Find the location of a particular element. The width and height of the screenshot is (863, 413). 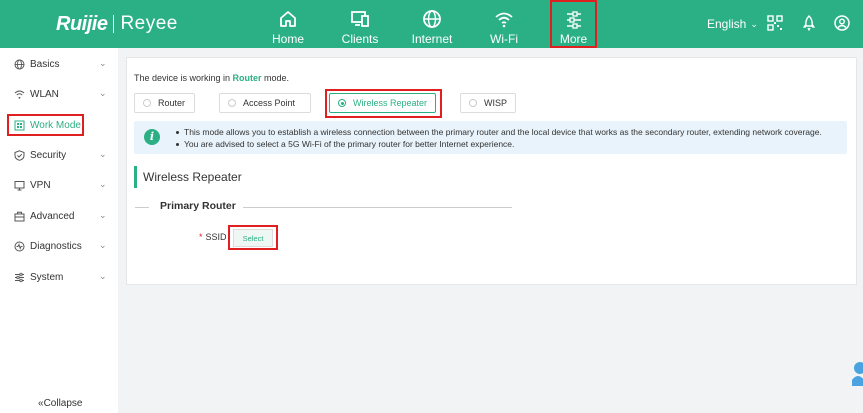

nav-home: Home is located at coordinates (288, 24).